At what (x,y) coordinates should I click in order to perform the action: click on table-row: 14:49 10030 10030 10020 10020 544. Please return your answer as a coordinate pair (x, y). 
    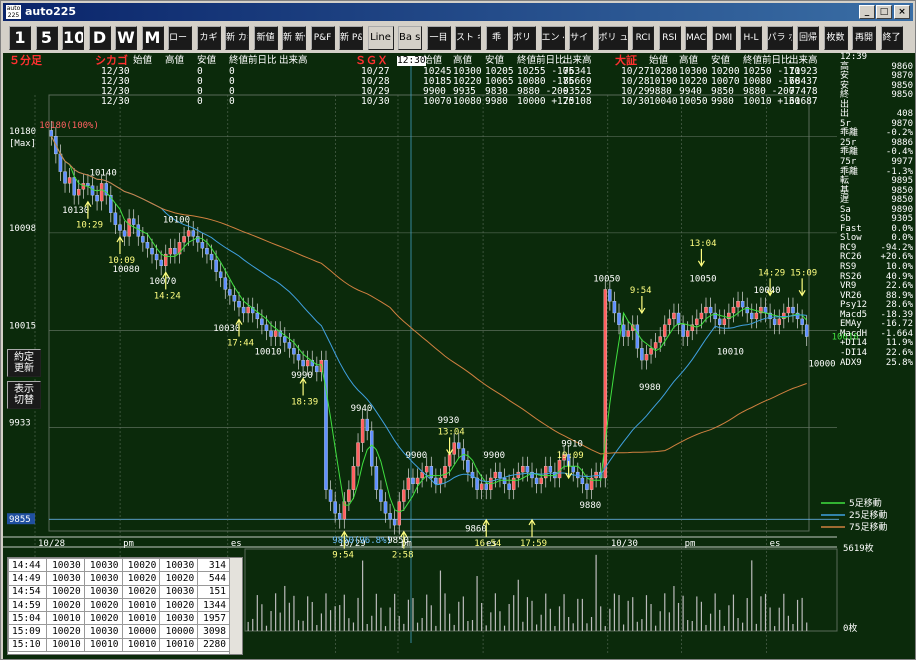
    Looking at the image, I should click on (119, 578).